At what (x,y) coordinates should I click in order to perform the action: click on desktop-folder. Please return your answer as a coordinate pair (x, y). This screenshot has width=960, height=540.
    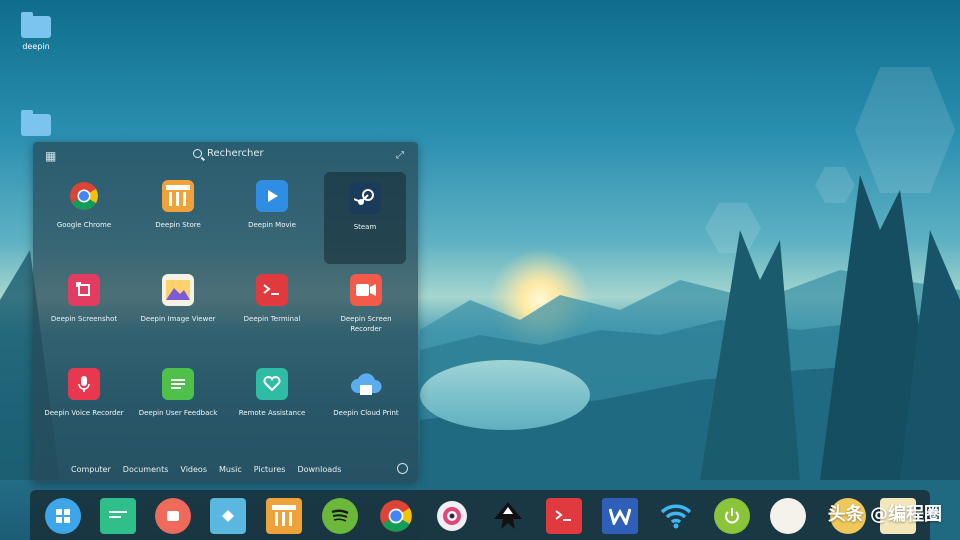
    Looking at the image, I should click on (36, 125).